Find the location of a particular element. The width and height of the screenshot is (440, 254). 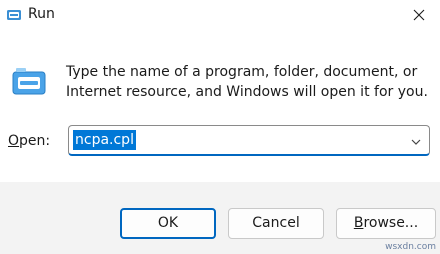

close-icon is located at coordinates (419, 15).